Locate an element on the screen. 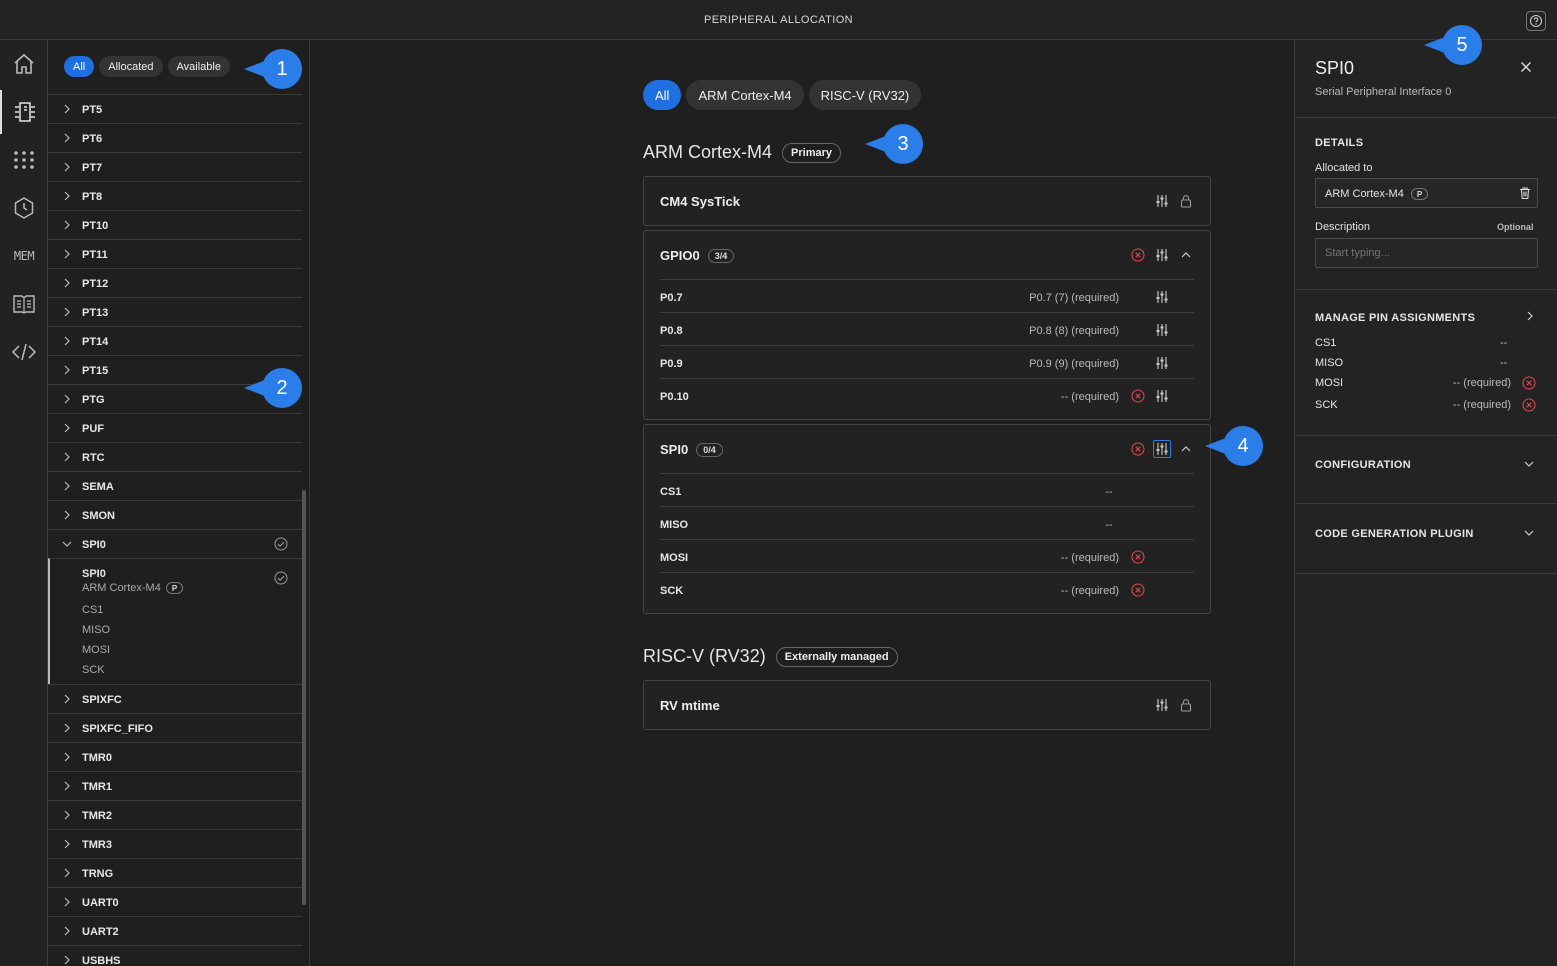 The image size is (1557, 966). peripheral-row: PT11 is located at coordinates (175, 253).